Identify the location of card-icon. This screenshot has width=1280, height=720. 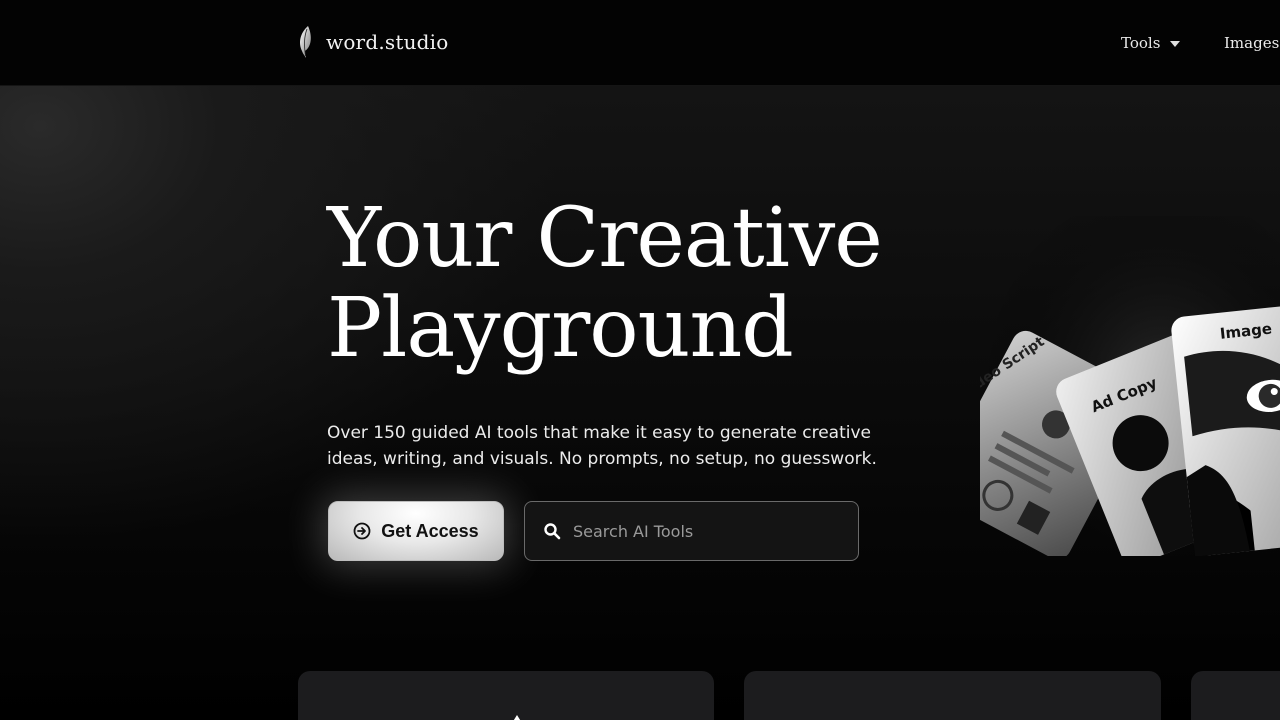
(517, 717).